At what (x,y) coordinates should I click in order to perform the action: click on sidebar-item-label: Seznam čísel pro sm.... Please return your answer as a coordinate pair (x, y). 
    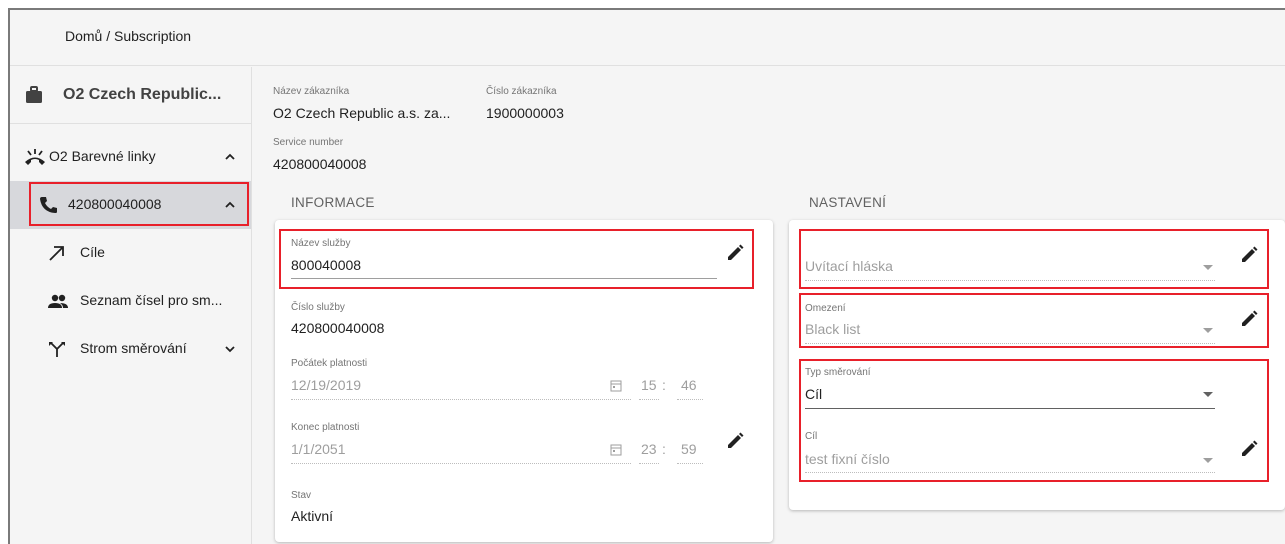
    Looking at the image, I should click on (151, 300).